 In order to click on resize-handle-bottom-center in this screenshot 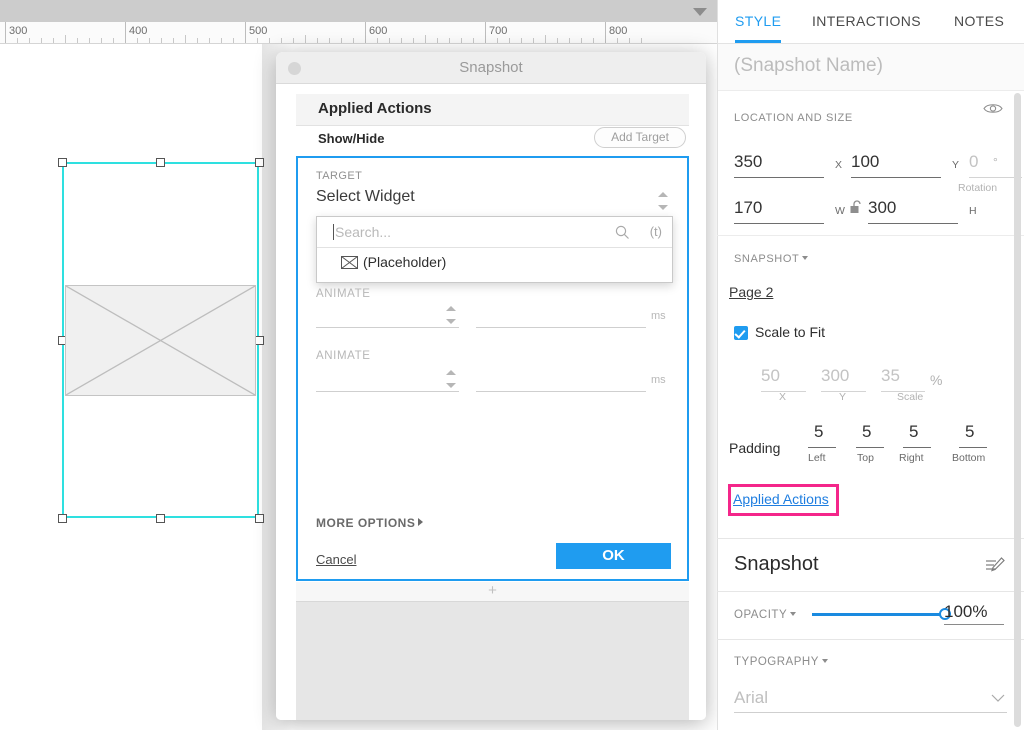, I will do `click(160, 518)`.